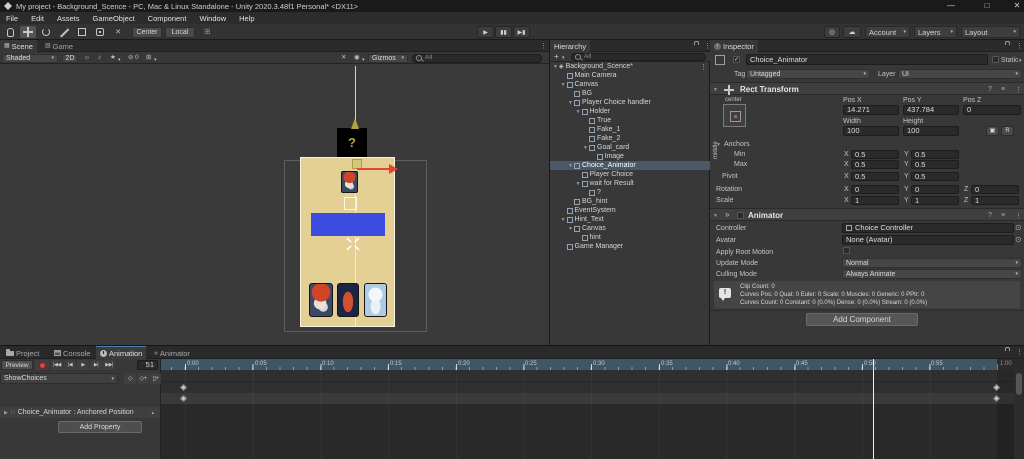  What do you see at coordinates (867, 88) in the screenshot?
I see `rect-transform-header: ▼ Rect Transform ? ≡ ⋮` at bounding box center [867, 88].